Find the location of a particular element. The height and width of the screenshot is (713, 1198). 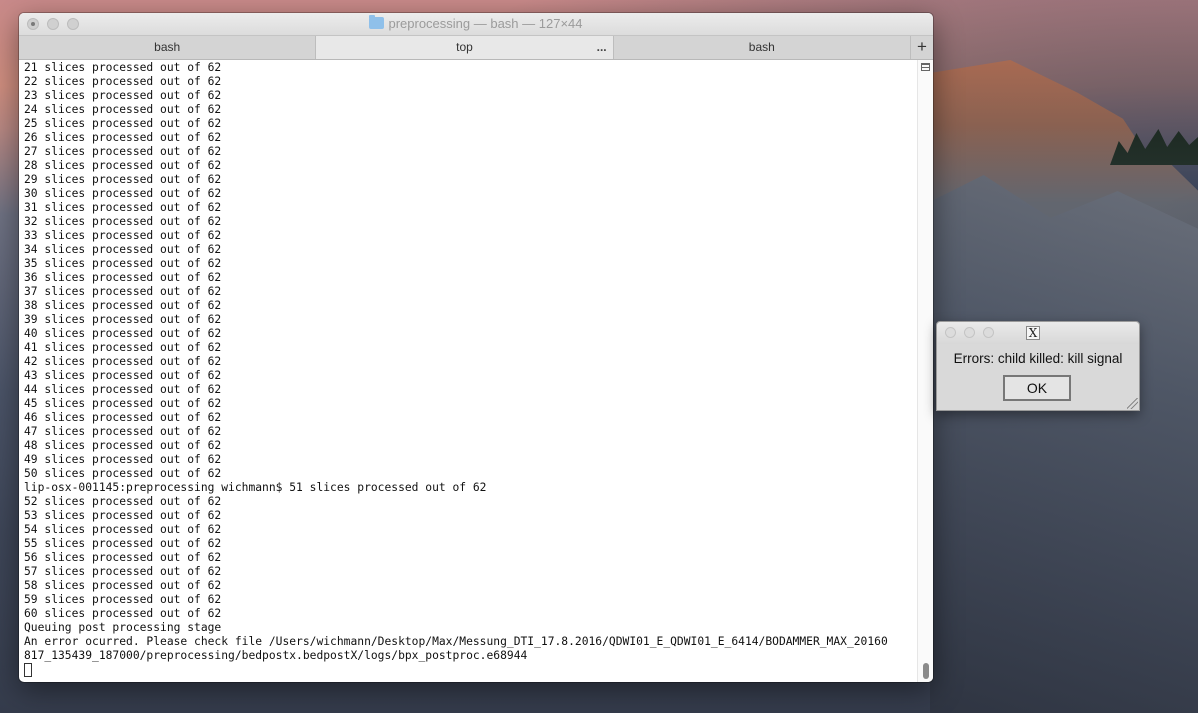

ok-button: OK is located at coordinates (1037, 388).